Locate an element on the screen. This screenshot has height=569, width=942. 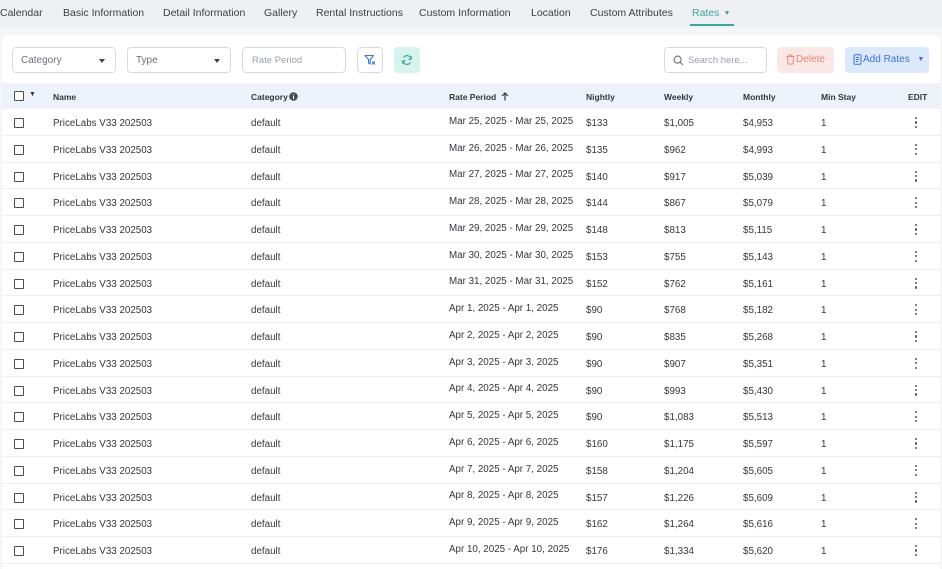
tab-label: Custom Information is located at coordinates (465, 13).